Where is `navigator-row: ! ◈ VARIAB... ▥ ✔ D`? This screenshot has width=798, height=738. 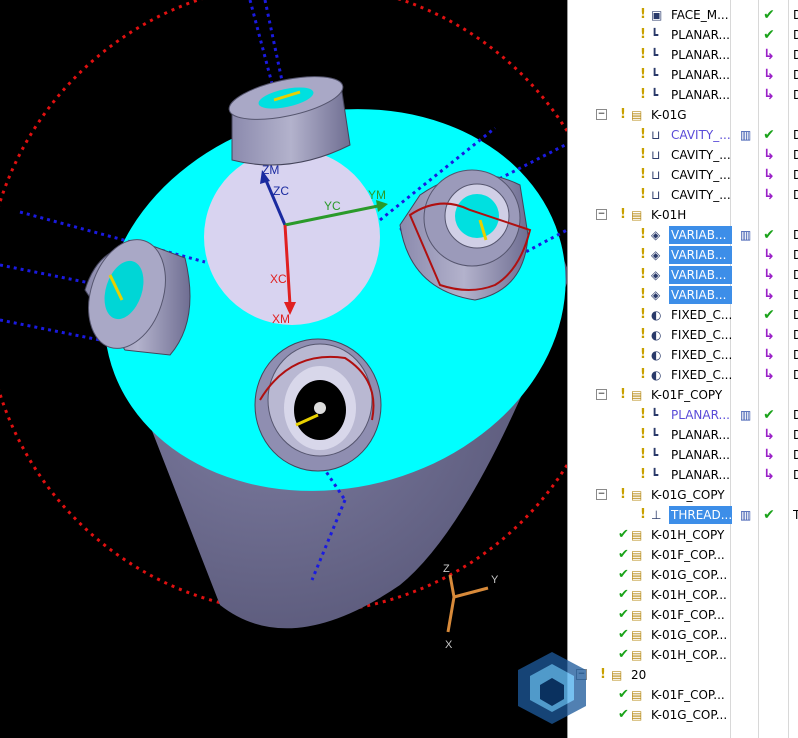
navigator-row: ! ◈ VARIAB... ▥ ✔ D is located at coordinates (683, 235).